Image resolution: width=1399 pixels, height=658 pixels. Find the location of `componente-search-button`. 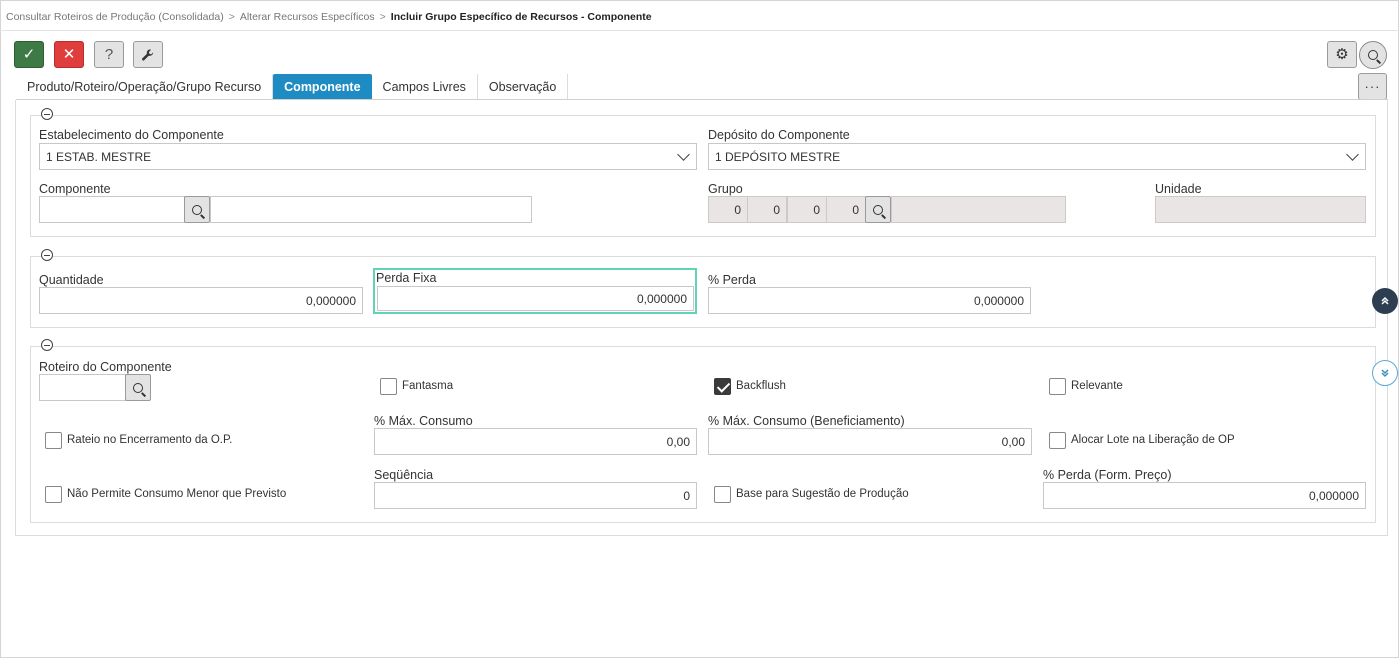

componente-search-button is located at coordinates (197, 209).